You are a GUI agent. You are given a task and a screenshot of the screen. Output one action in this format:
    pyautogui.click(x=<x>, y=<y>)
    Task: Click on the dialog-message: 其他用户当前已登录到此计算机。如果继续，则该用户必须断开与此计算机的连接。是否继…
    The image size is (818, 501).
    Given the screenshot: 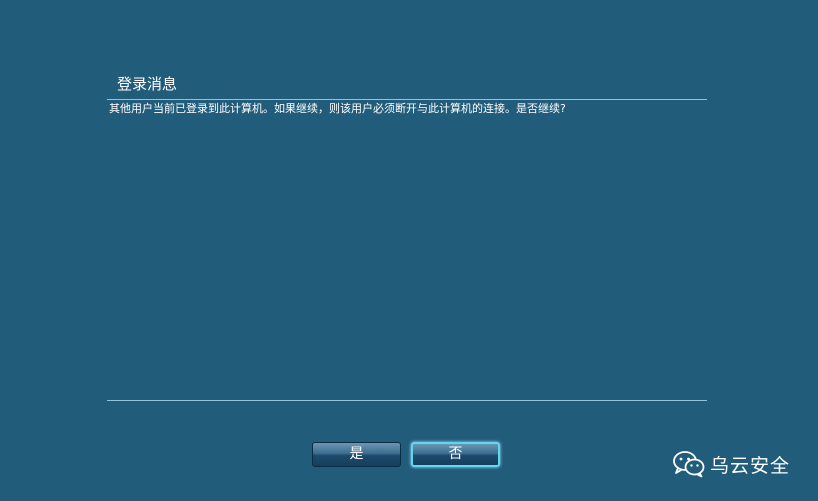 What is the action you would take?
    pyautogui.click(x=337, y=108)
    